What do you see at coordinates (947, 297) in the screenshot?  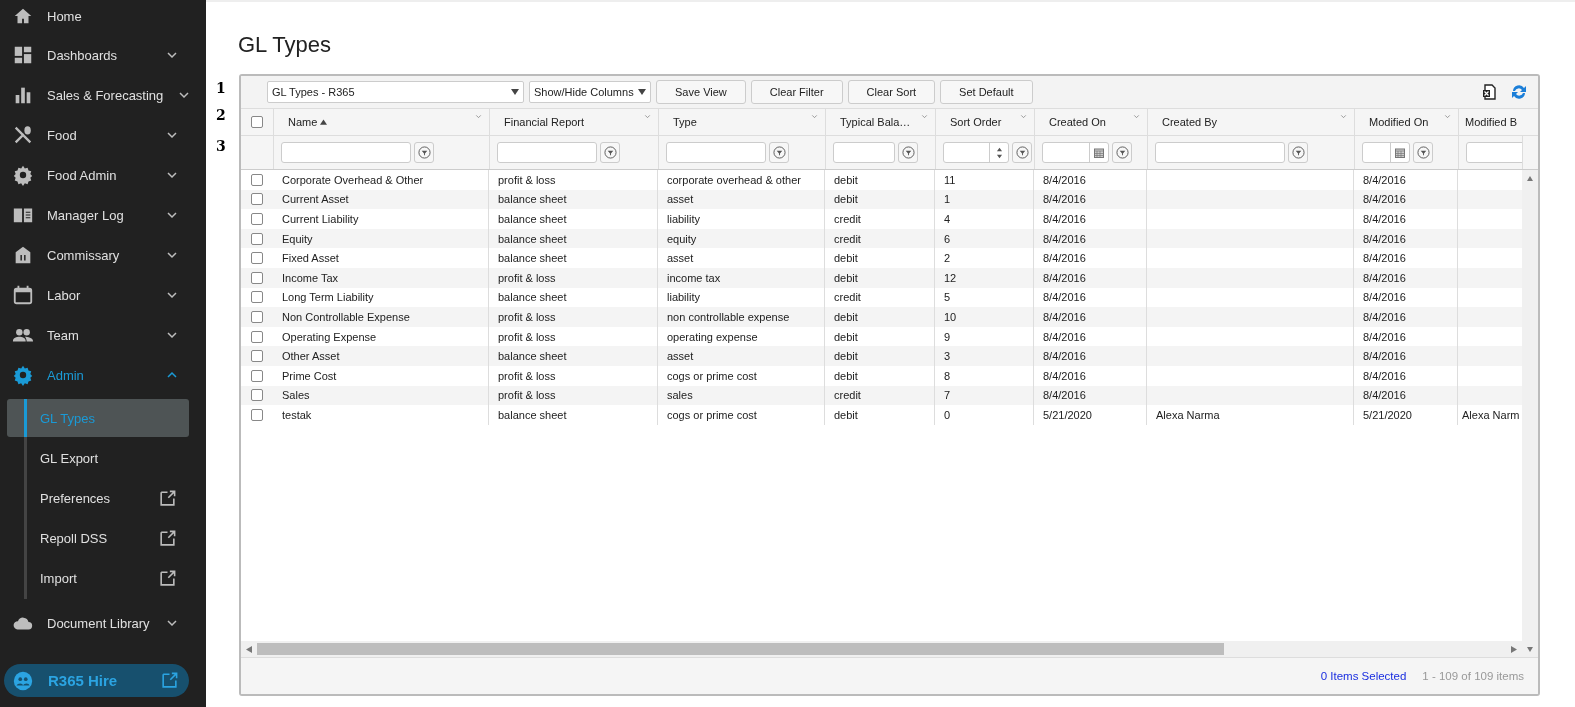 I see `table-cell: 5` at bounding box center [947, 297].